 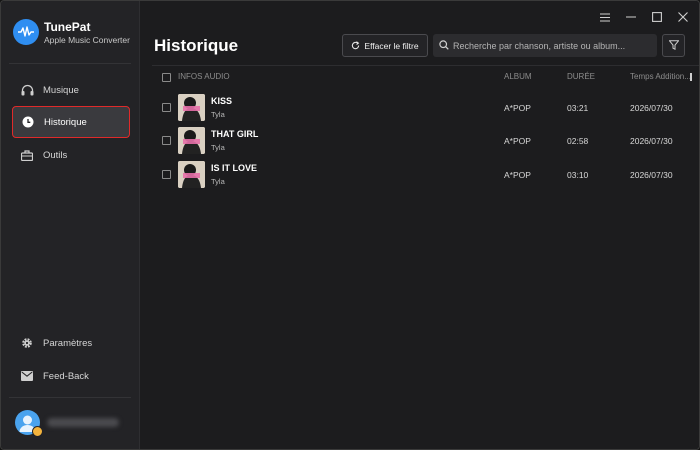 What do you see at coordinates (419, 108) in the screenshot?
I see `table-row: KISS Tyla A*POP 03:21 2026/07/30` at bounding box center [419, 108].